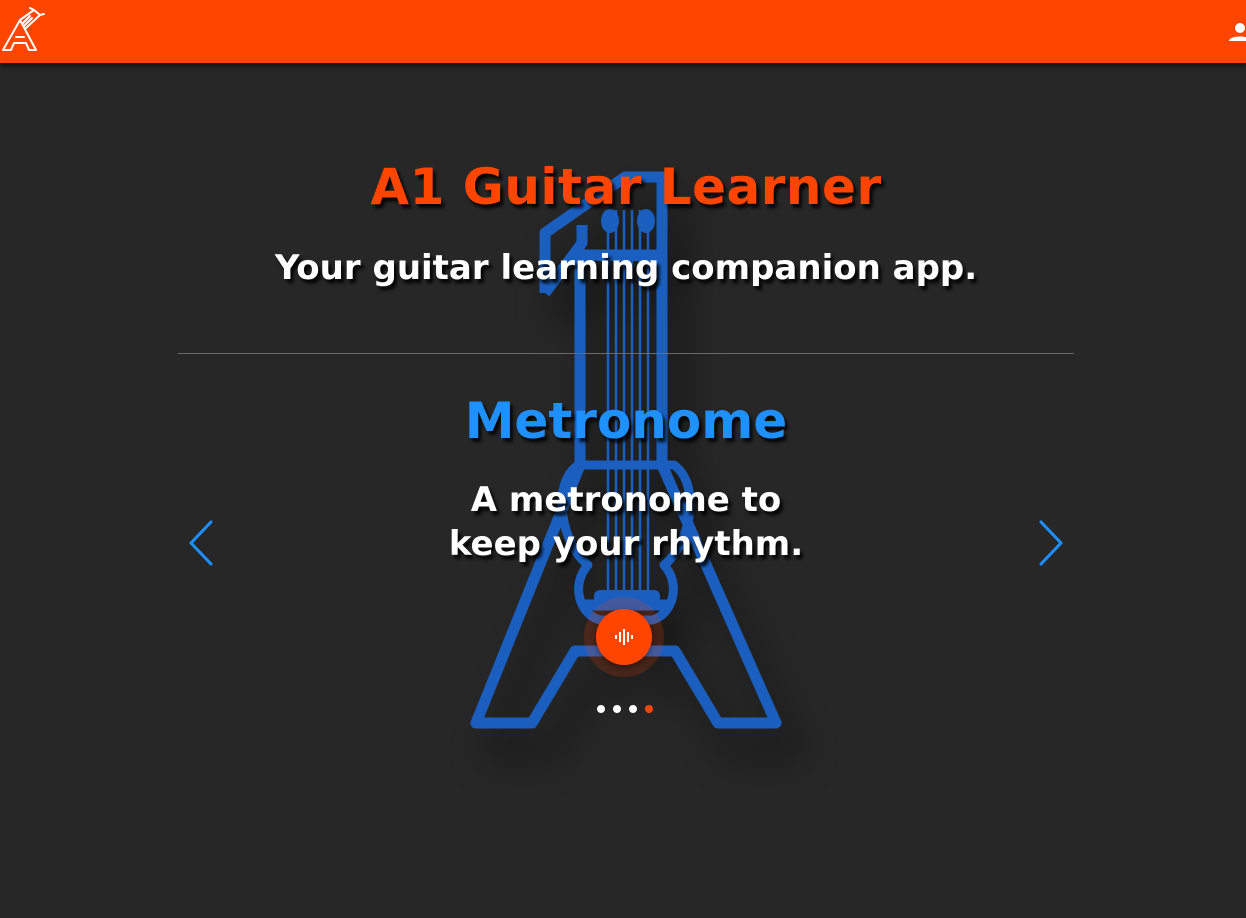 The width and height of the screenshot is (1246, 918). Describe the element at coordinates (626, 353) in the screenshot. I see `section-divider` at that location.